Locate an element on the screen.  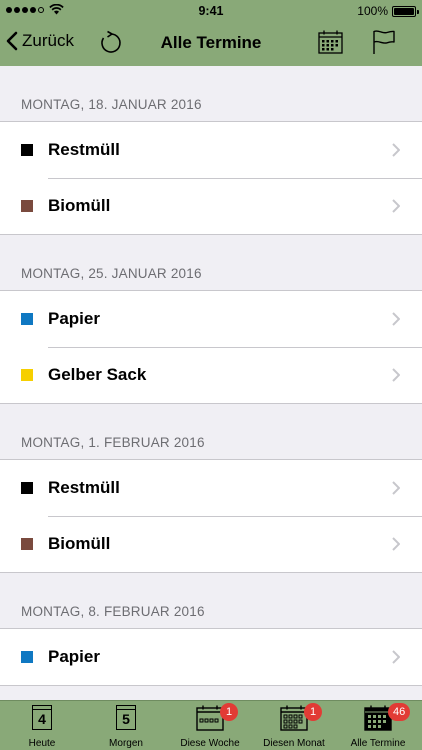
battery-percent: 100% is located at coordinates (372, 11).